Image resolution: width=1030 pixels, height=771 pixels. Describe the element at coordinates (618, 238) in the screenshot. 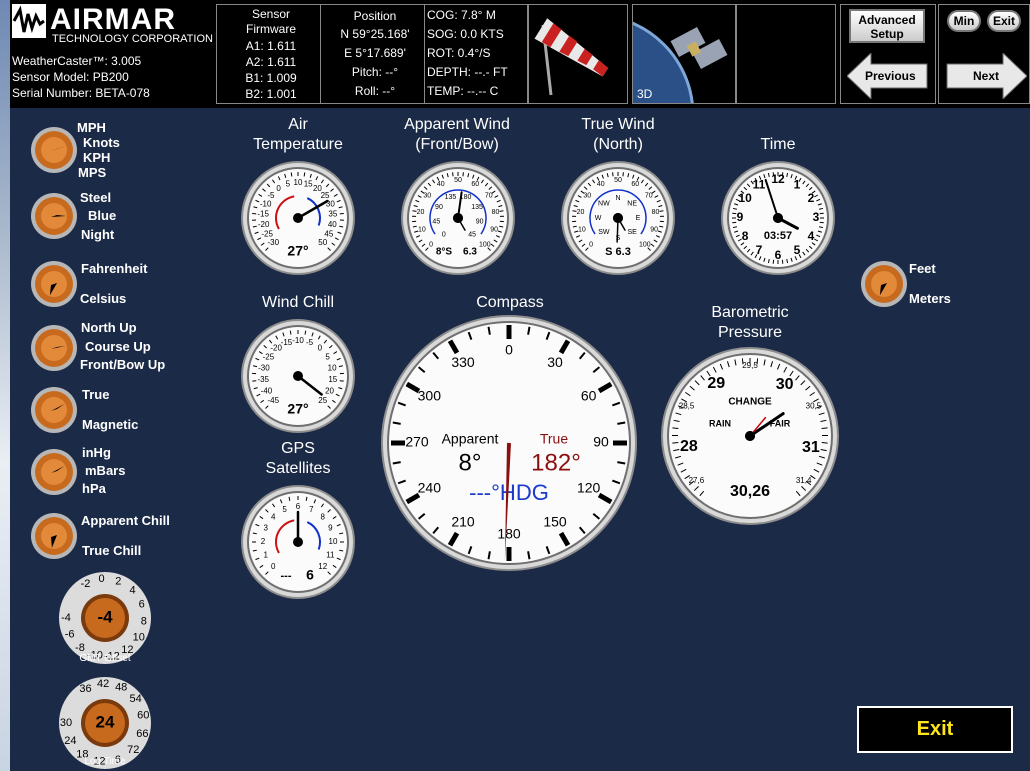

I see `compass-point-label: S` at that location.